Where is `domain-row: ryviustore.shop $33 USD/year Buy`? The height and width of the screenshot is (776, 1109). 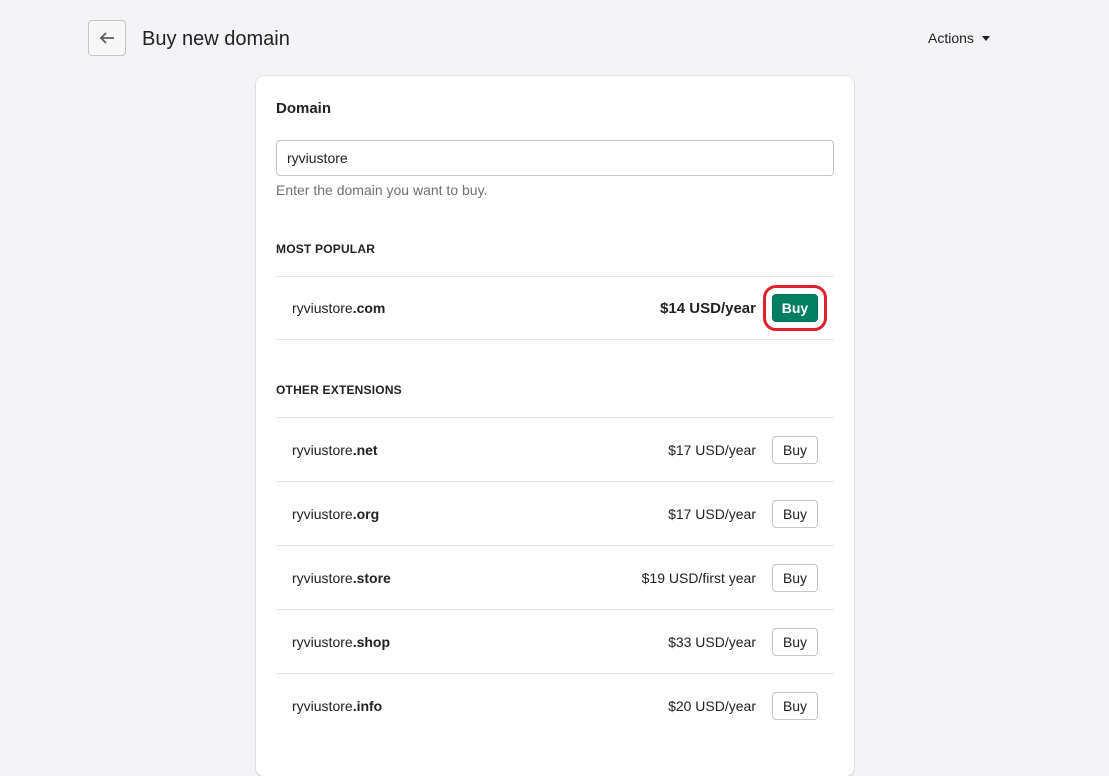
domain-row: ryviustore.shop $33 USD/year Buy is located at coordinates (555, 641).